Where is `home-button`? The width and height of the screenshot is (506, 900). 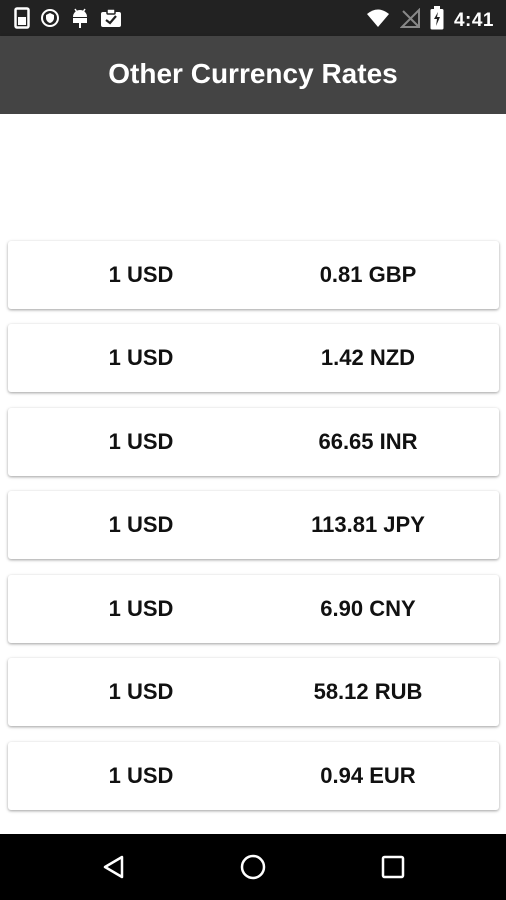 home-button is located at coordinates (253, 867).